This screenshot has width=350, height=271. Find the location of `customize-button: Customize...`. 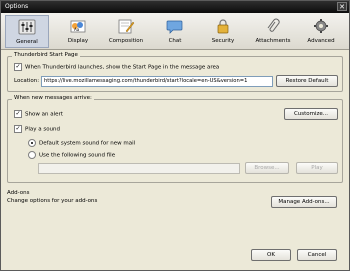

customize-button: Customize... is located at coordinates (311, 114).